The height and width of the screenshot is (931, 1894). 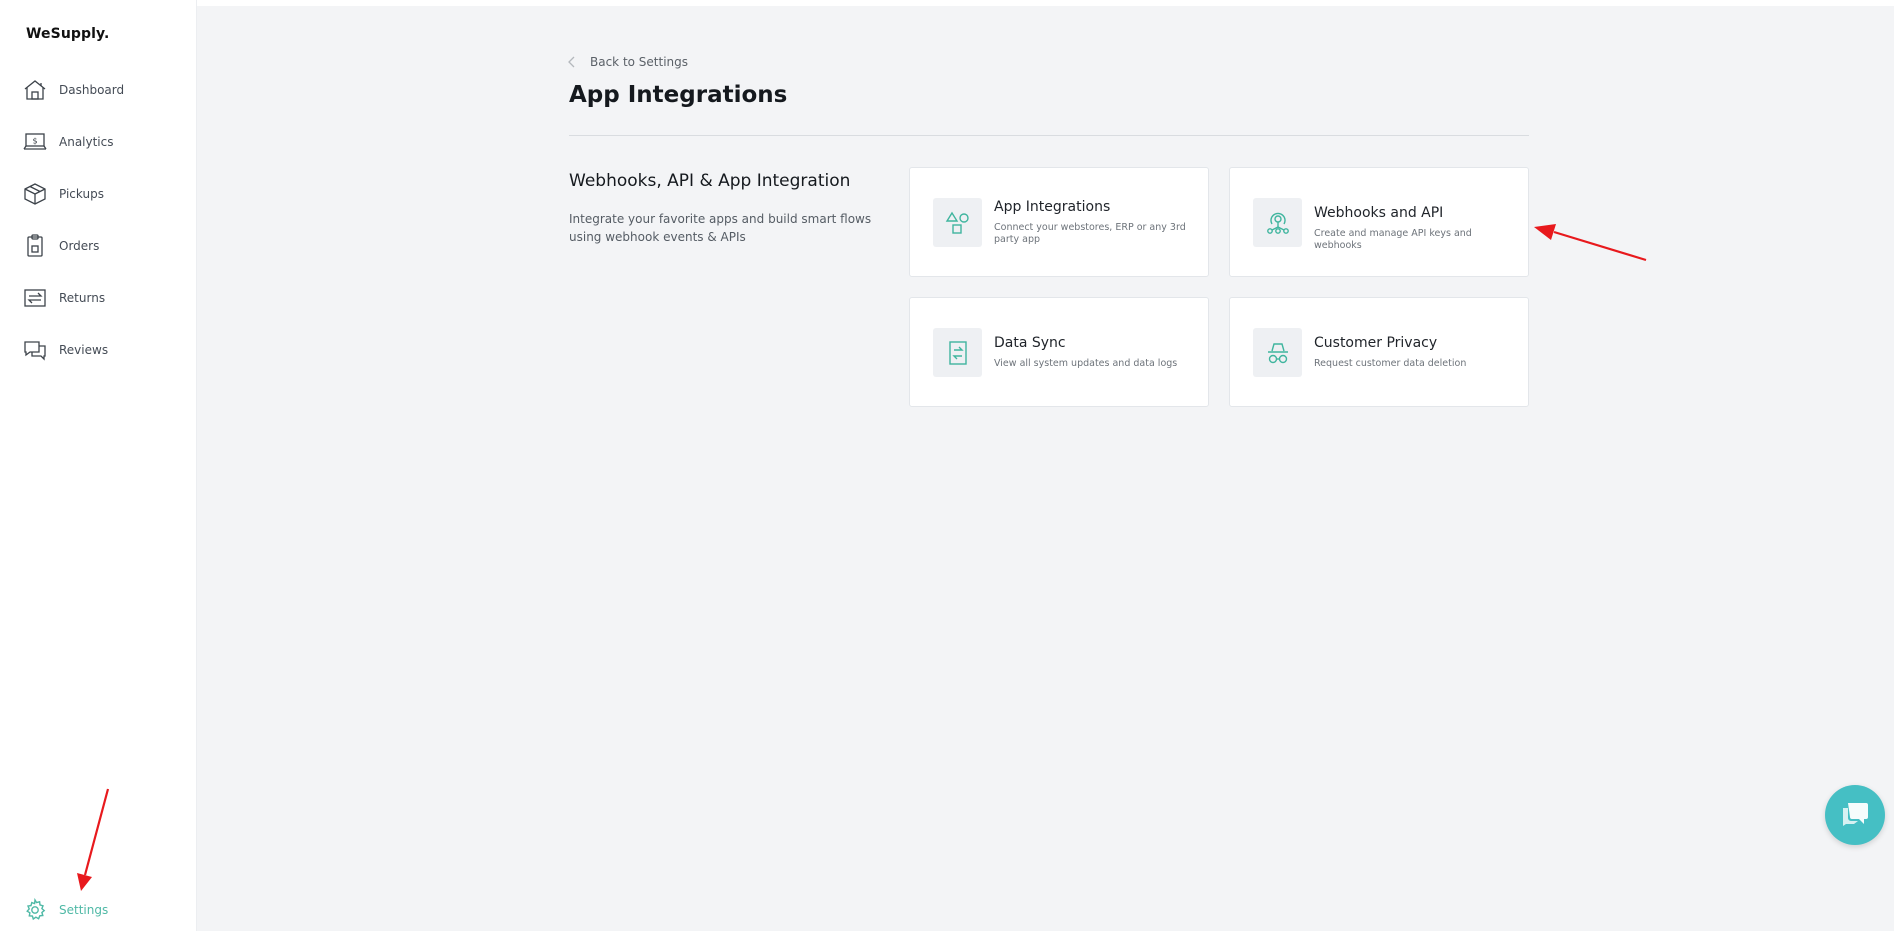 What do you see at coordinates (1030, 343) in the screenshot?
I see `card-title: Data Sync` at bounding box center [1030, 343].